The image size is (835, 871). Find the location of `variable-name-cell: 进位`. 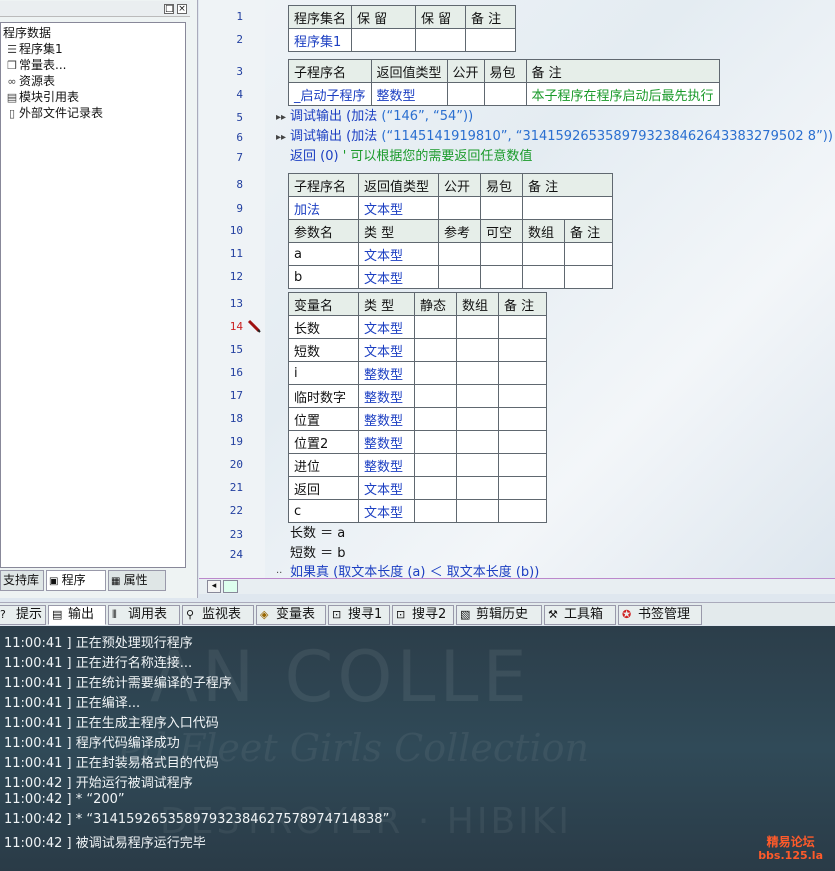

variable-name-cell: 进位 is located at coordinates (323, 465).